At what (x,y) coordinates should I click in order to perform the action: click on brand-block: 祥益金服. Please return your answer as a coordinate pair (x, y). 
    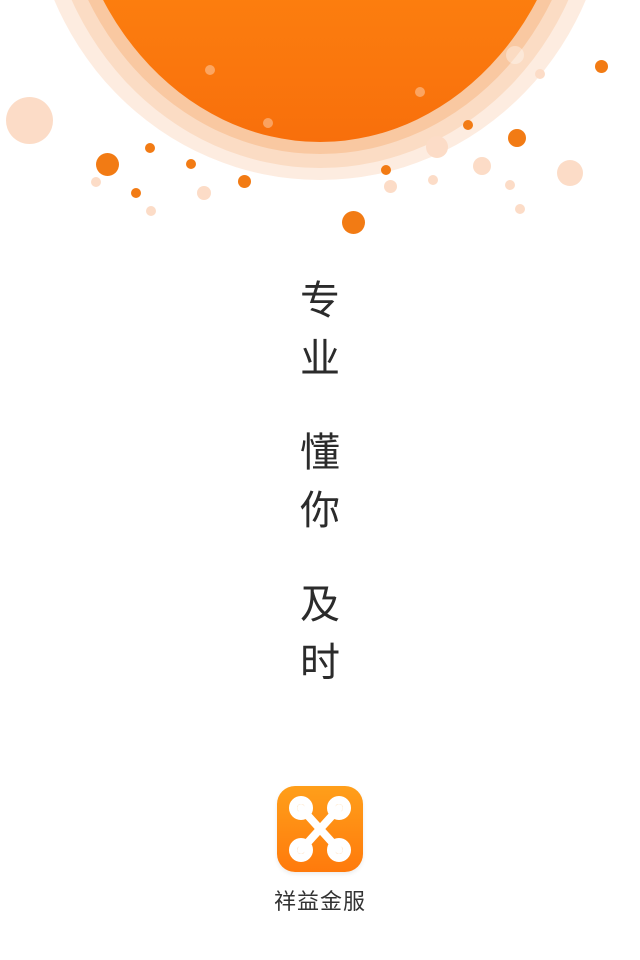
    Looking at the image, I should click on (320, 851).